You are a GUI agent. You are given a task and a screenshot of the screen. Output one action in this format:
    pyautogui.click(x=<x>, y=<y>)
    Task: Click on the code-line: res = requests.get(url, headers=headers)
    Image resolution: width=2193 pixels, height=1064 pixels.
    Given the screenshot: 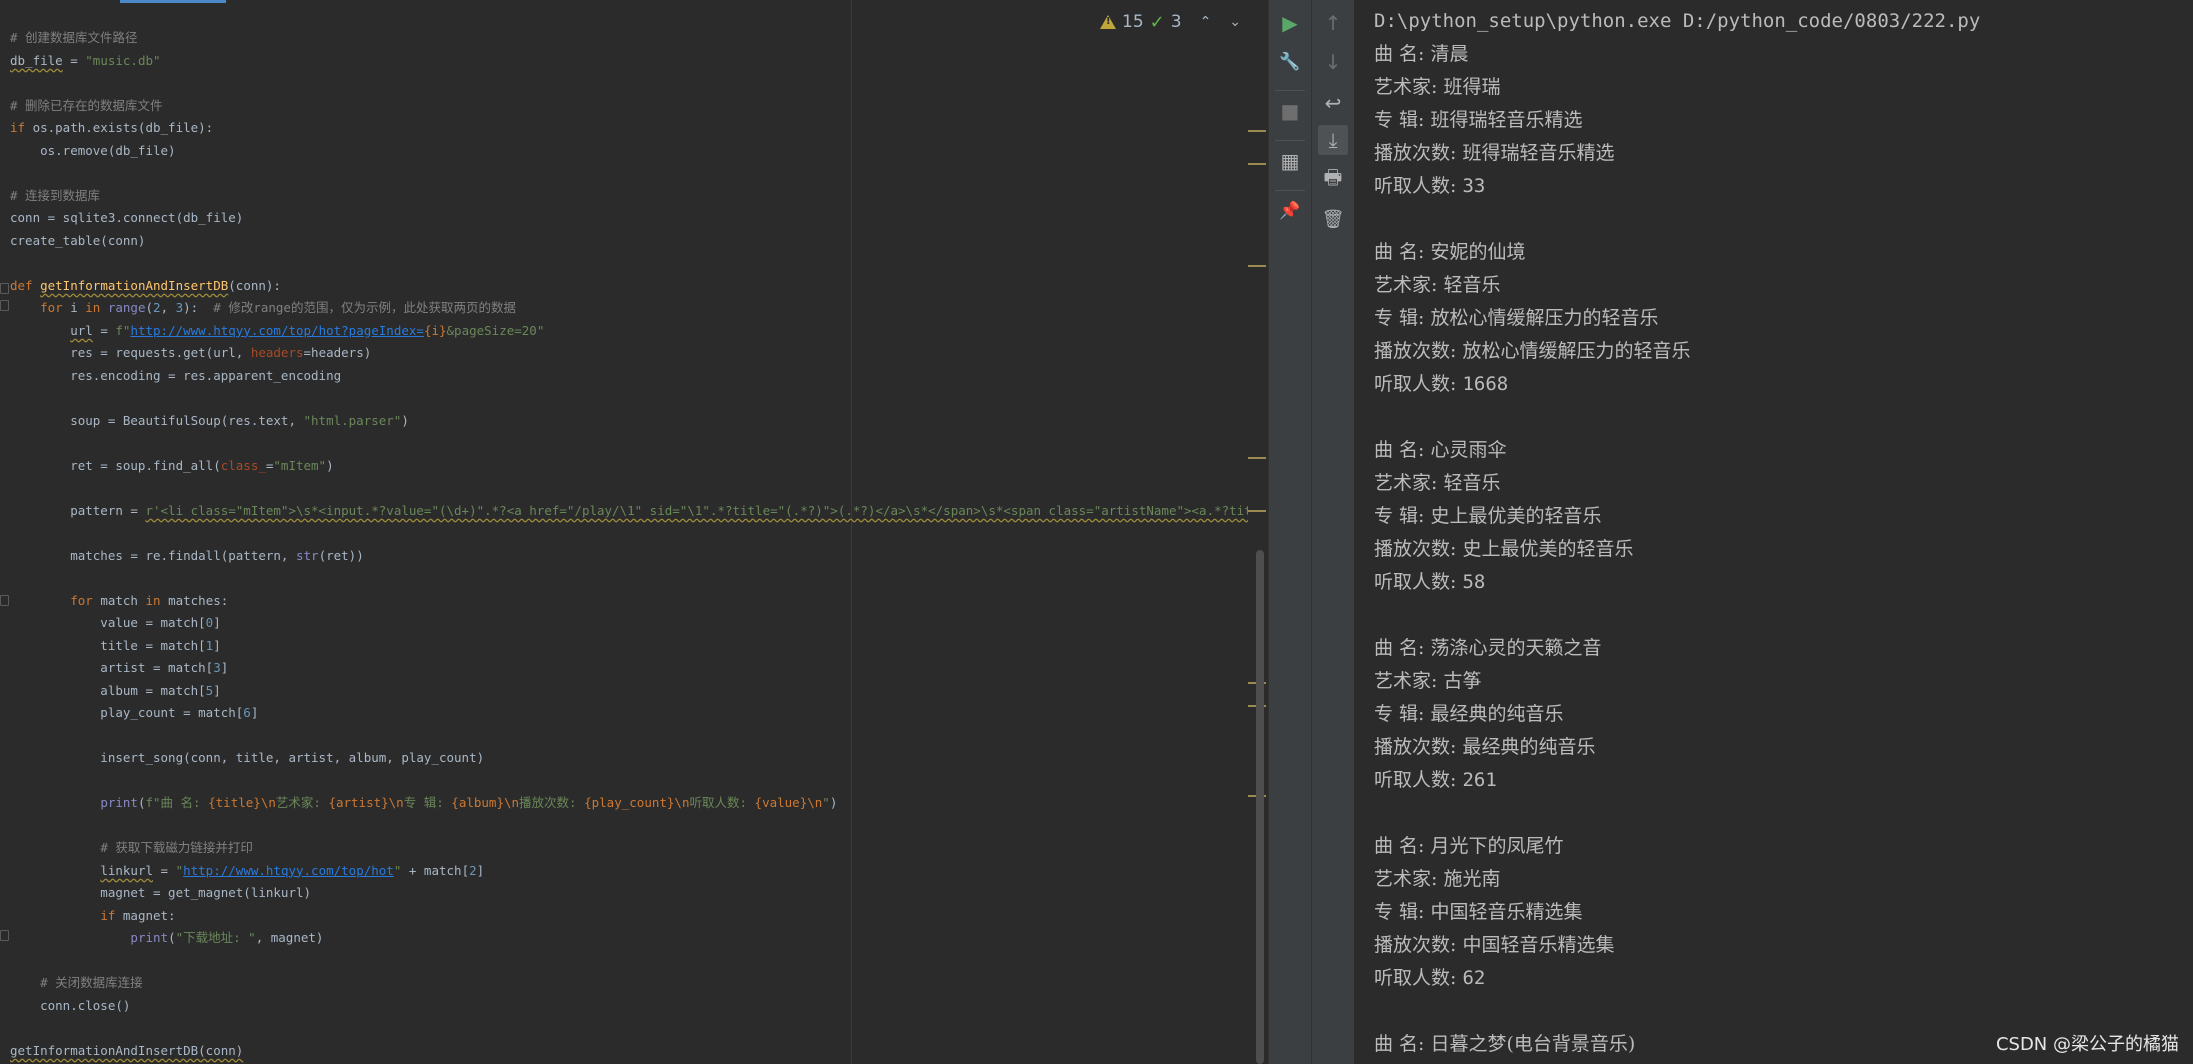 What is the action you would take?
    pyautogui.click(x=639, y=353)
    